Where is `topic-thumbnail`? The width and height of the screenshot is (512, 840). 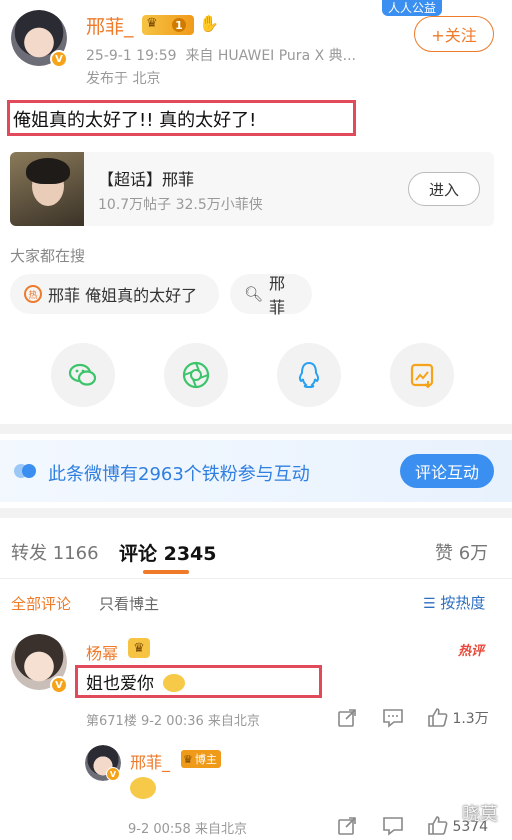
topic-thumbnail is located at coordinates (47, 189).